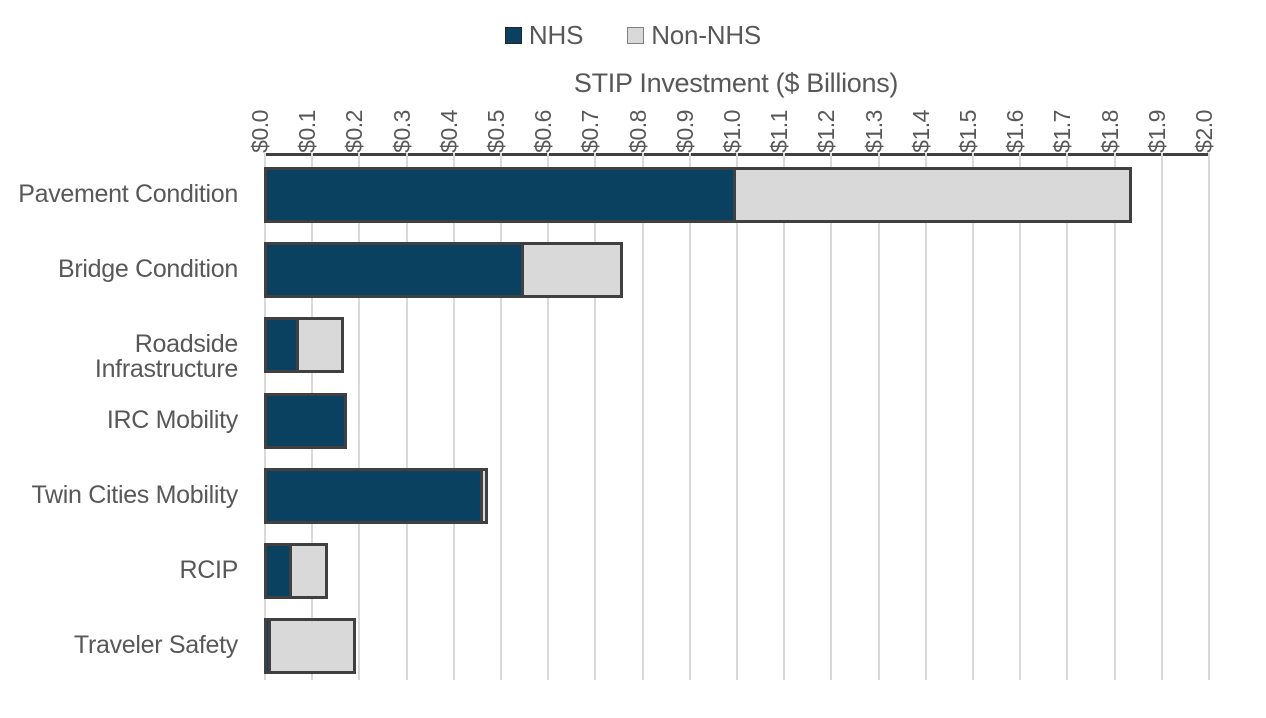 This screenshot has width=1266, height=718. I want to click on x-tick-label-text: $1.2, so click(826, 131).